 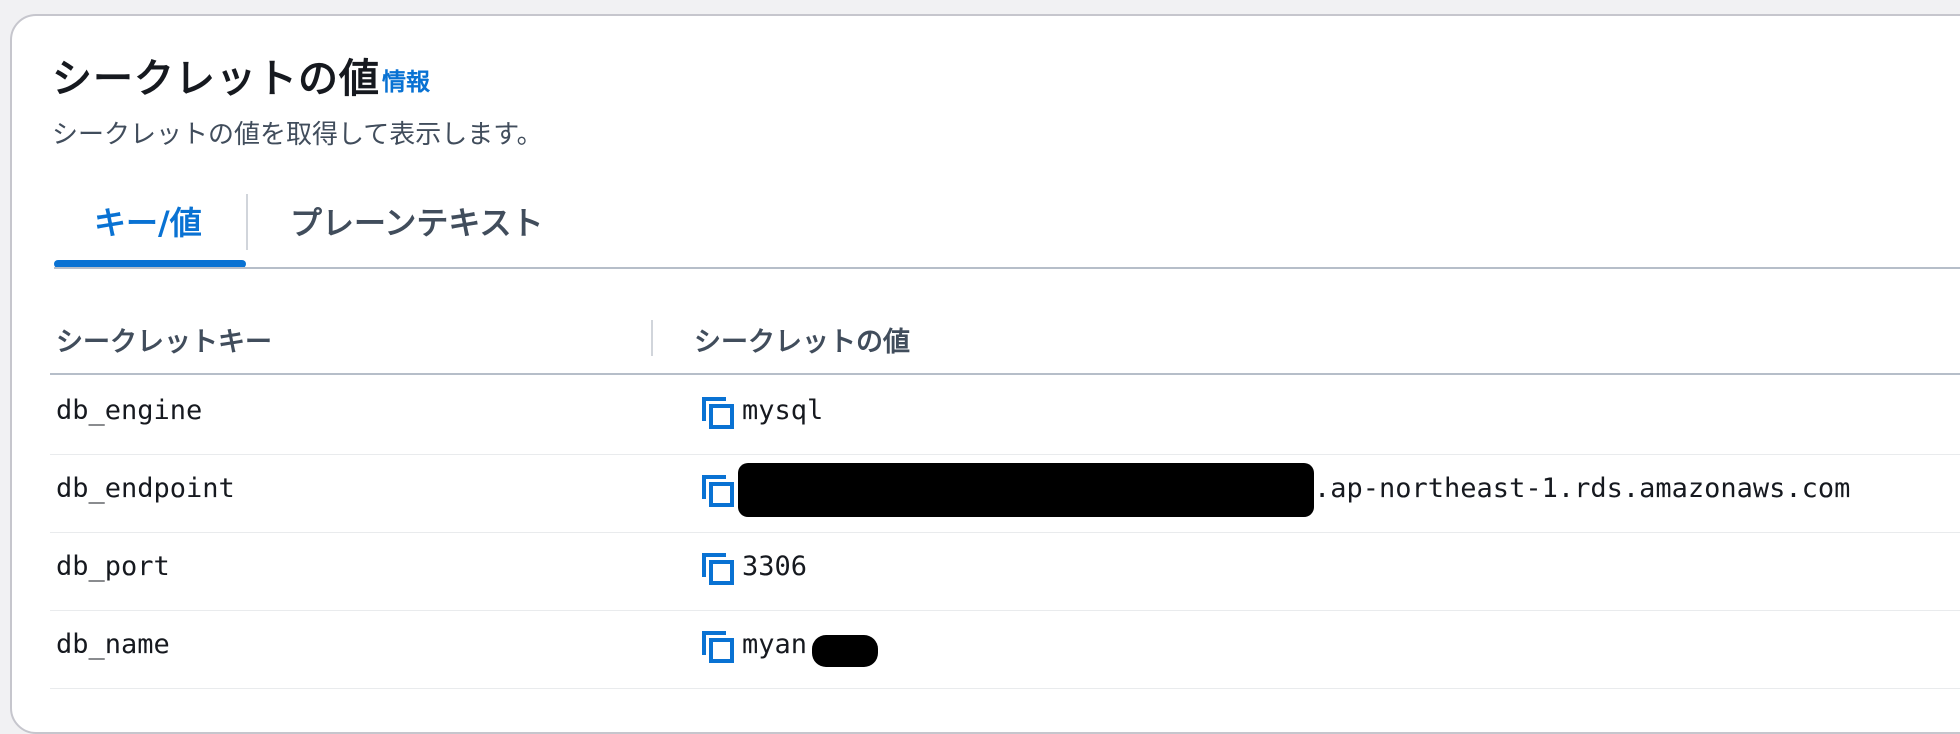 What do you see at coordinates (164, 342) in the screenshot?
I see `column-header-secret-key: シークレットキー` at bounding box center [164, 342].